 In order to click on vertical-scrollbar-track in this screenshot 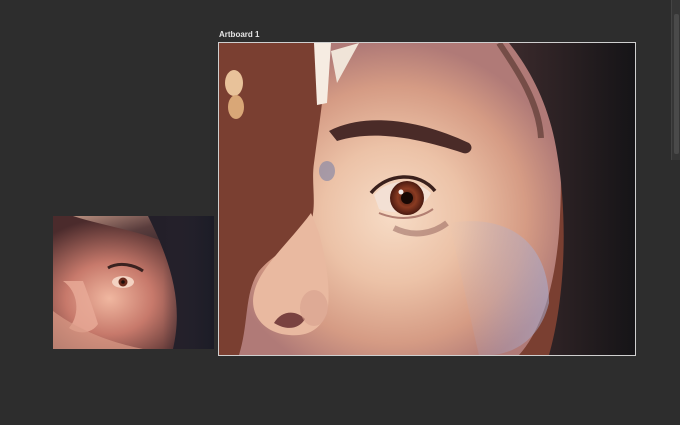, I will do `click(675, 80)`.